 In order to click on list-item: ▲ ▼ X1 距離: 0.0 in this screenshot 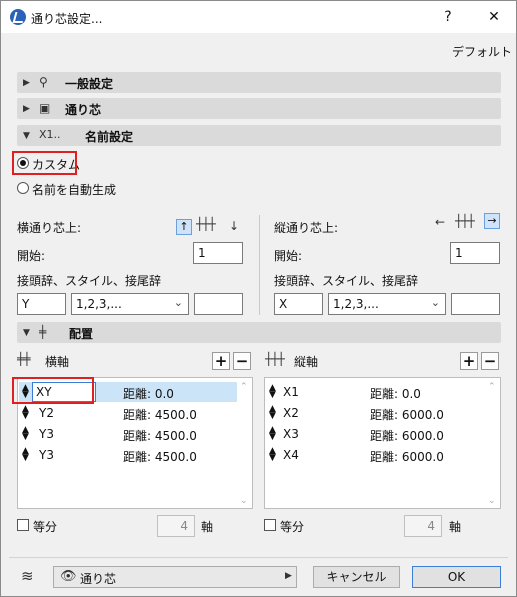, I will do `click(375, 392)`.